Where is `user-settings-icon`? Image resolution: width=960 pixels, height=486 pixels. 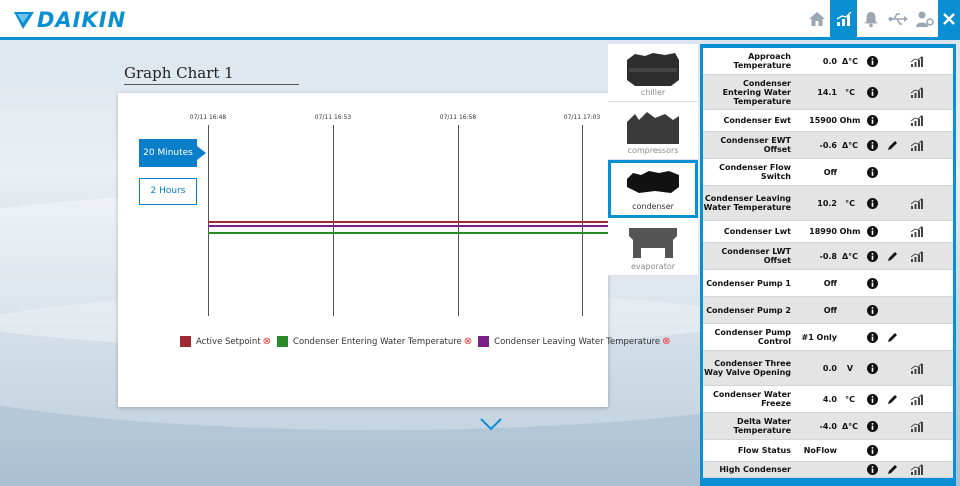
user-settings-icon is located at coordinates (924, 18).